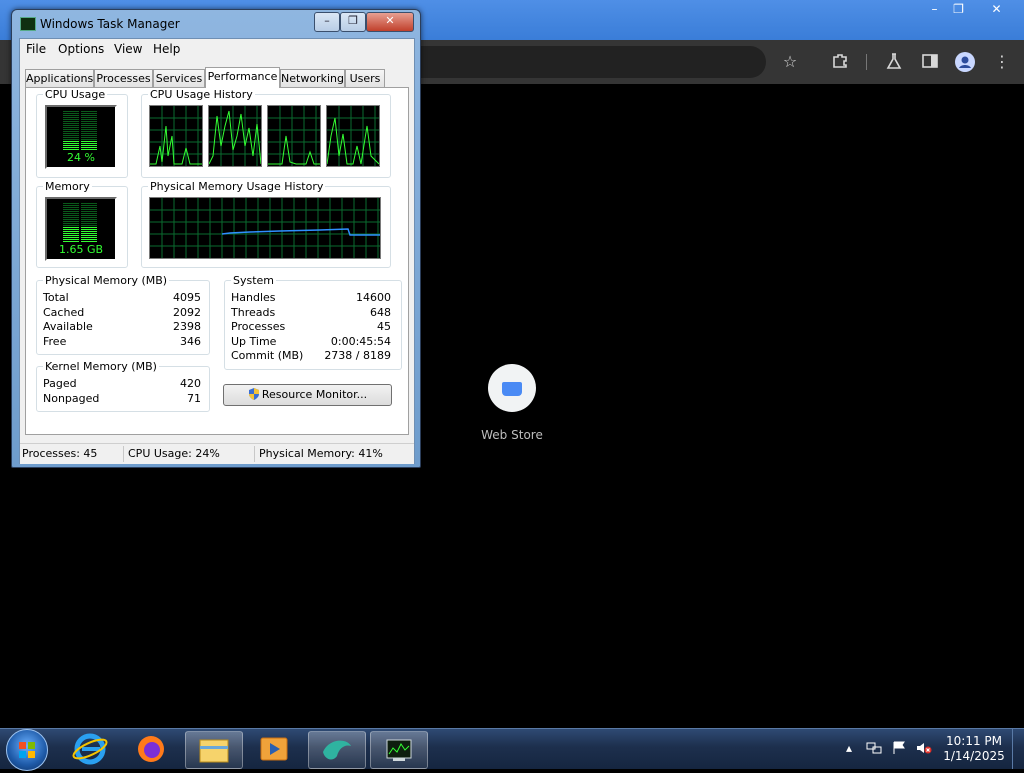 The image size is (1024, 773). Describe the element at coordinates (122, 327) in the screenshot. I see `physical-memory-row: Available 2398` at that location.